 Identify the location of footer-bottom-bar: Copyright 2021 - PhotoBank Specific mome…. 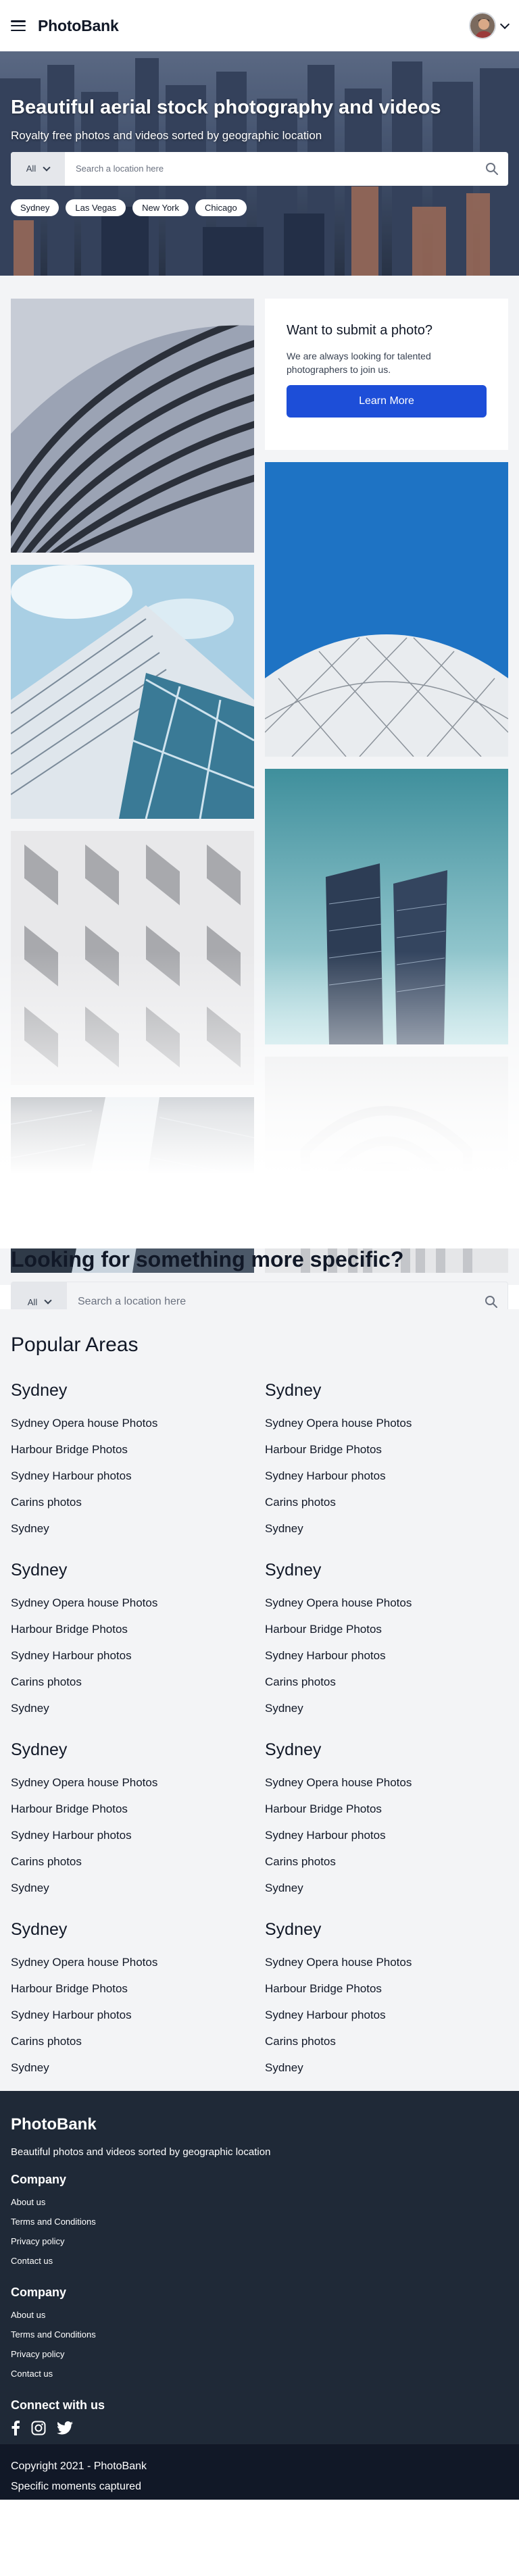
(259, 2472).